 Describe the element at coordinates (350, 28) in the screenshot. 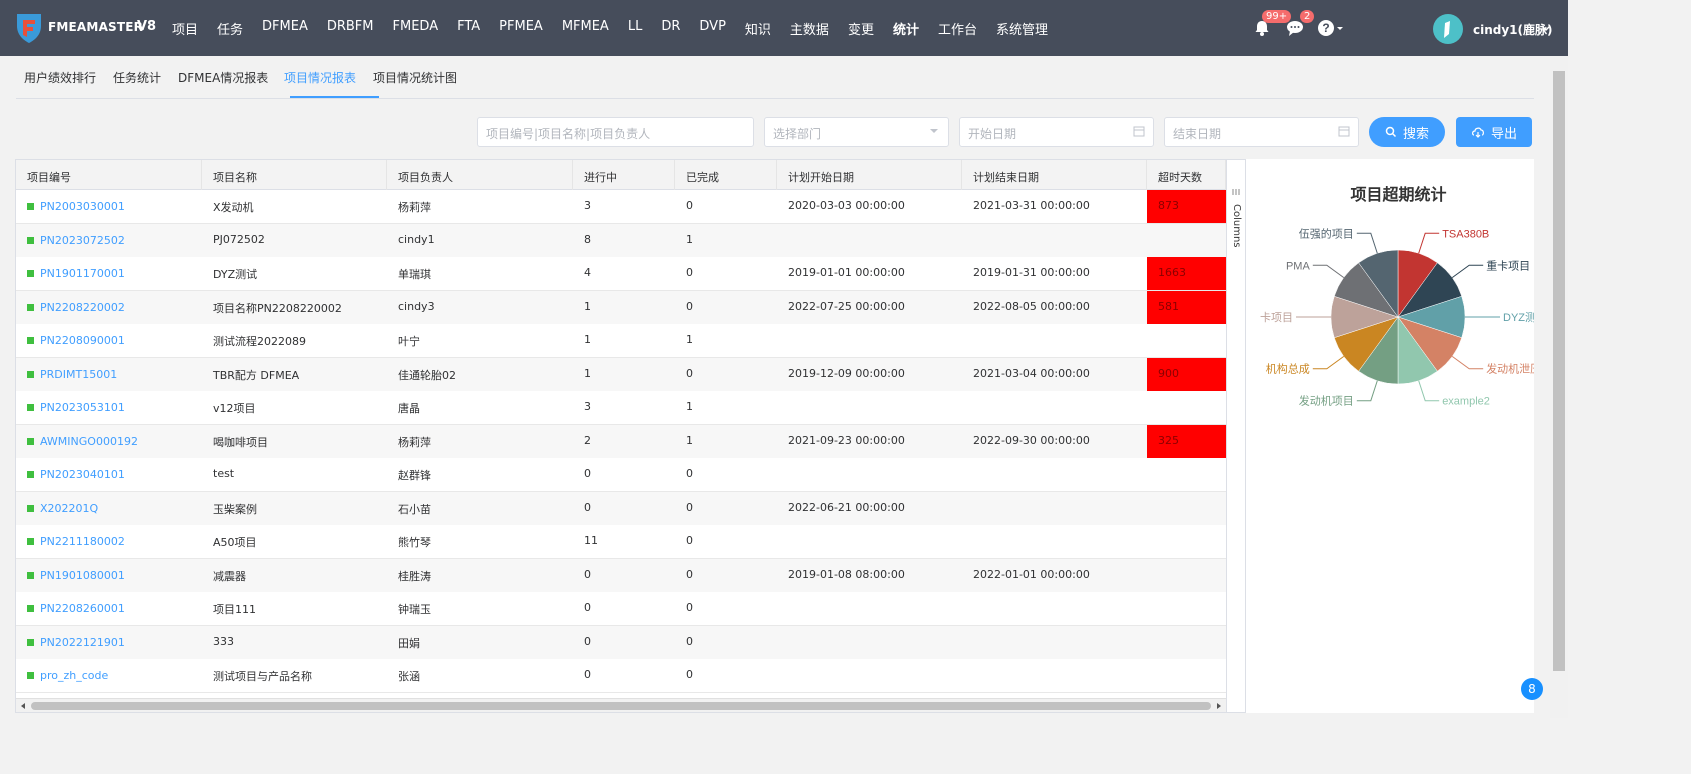

I see `nav-item: DRBFM` at that location.